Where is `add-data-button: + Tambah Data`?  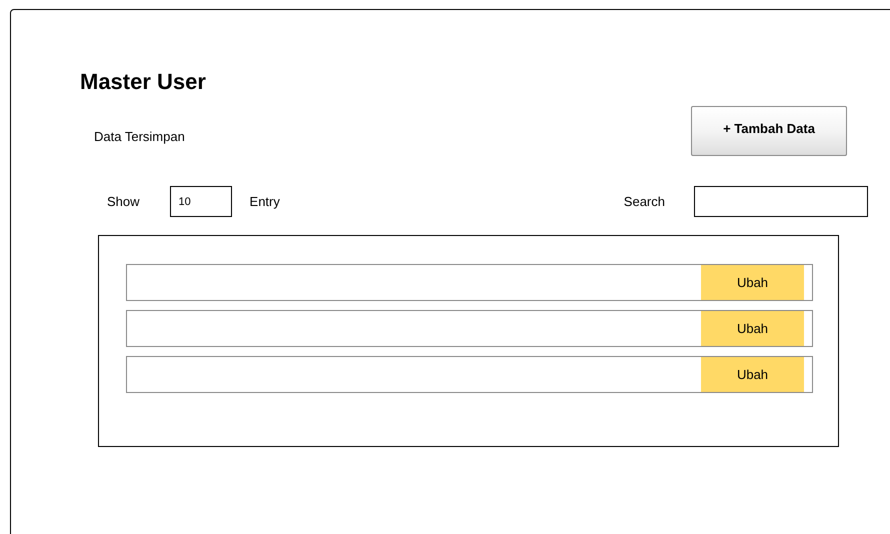 add-data-button: + Tambah Data is located at coordinates (769, 131).